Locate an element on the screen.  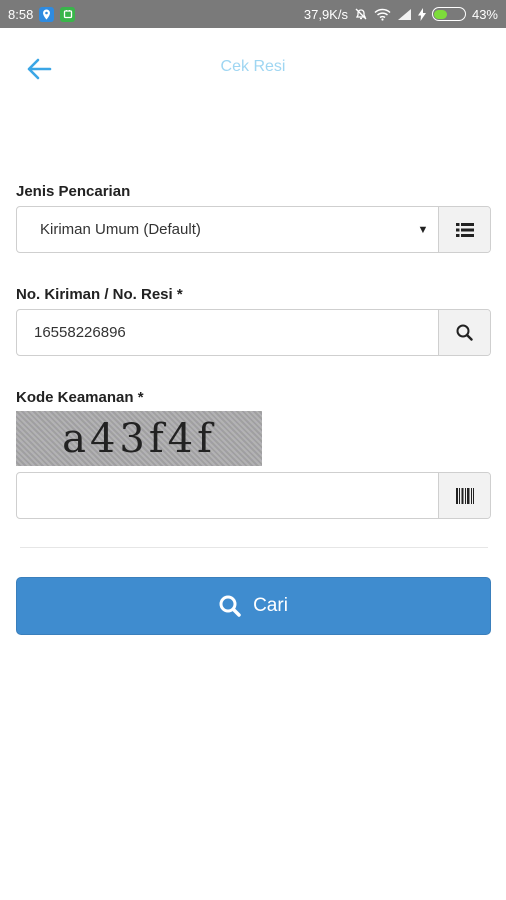
captcha-text: a43f4f is located at coordinates (139, 438).